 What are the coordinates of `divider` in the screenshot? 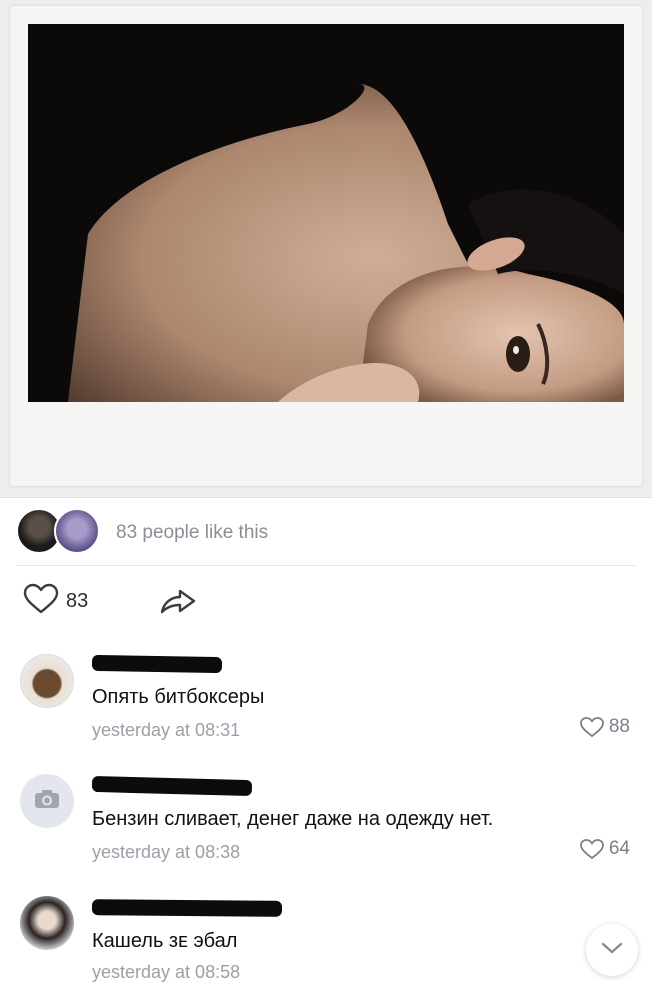 It's located at (326, 565).